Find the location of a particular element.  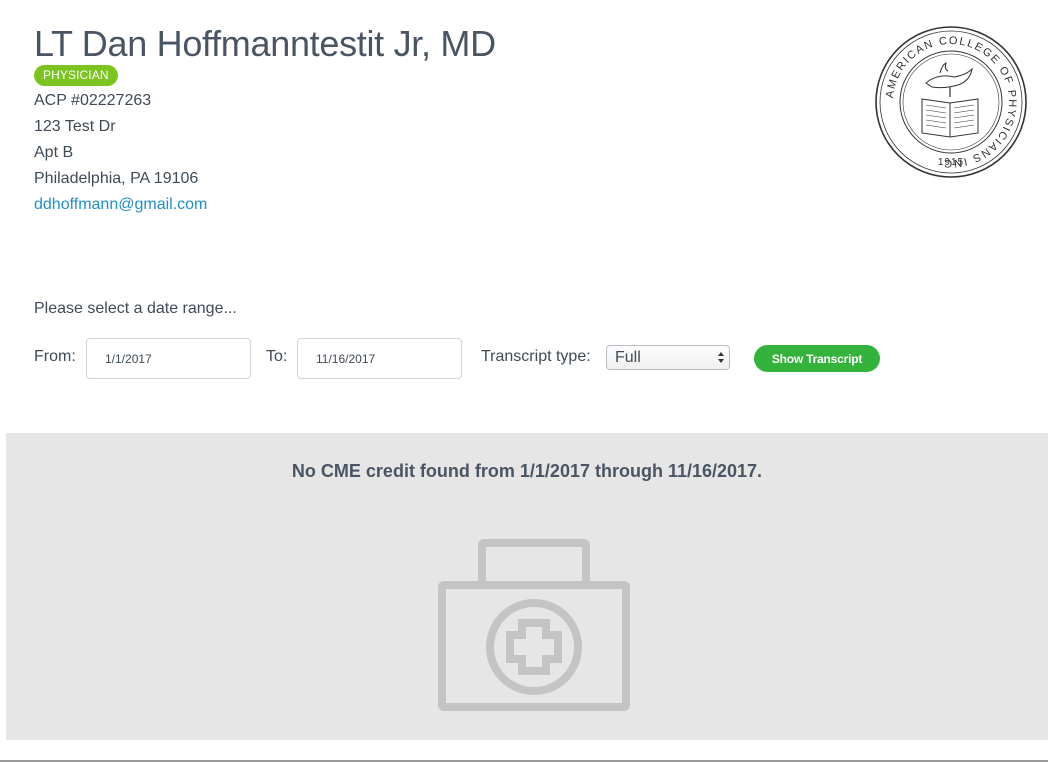

acp-seal-logo: AMERICAN COLLEGE OF PHYSICIANS INC 1915 is located at coordinates (951, 102).